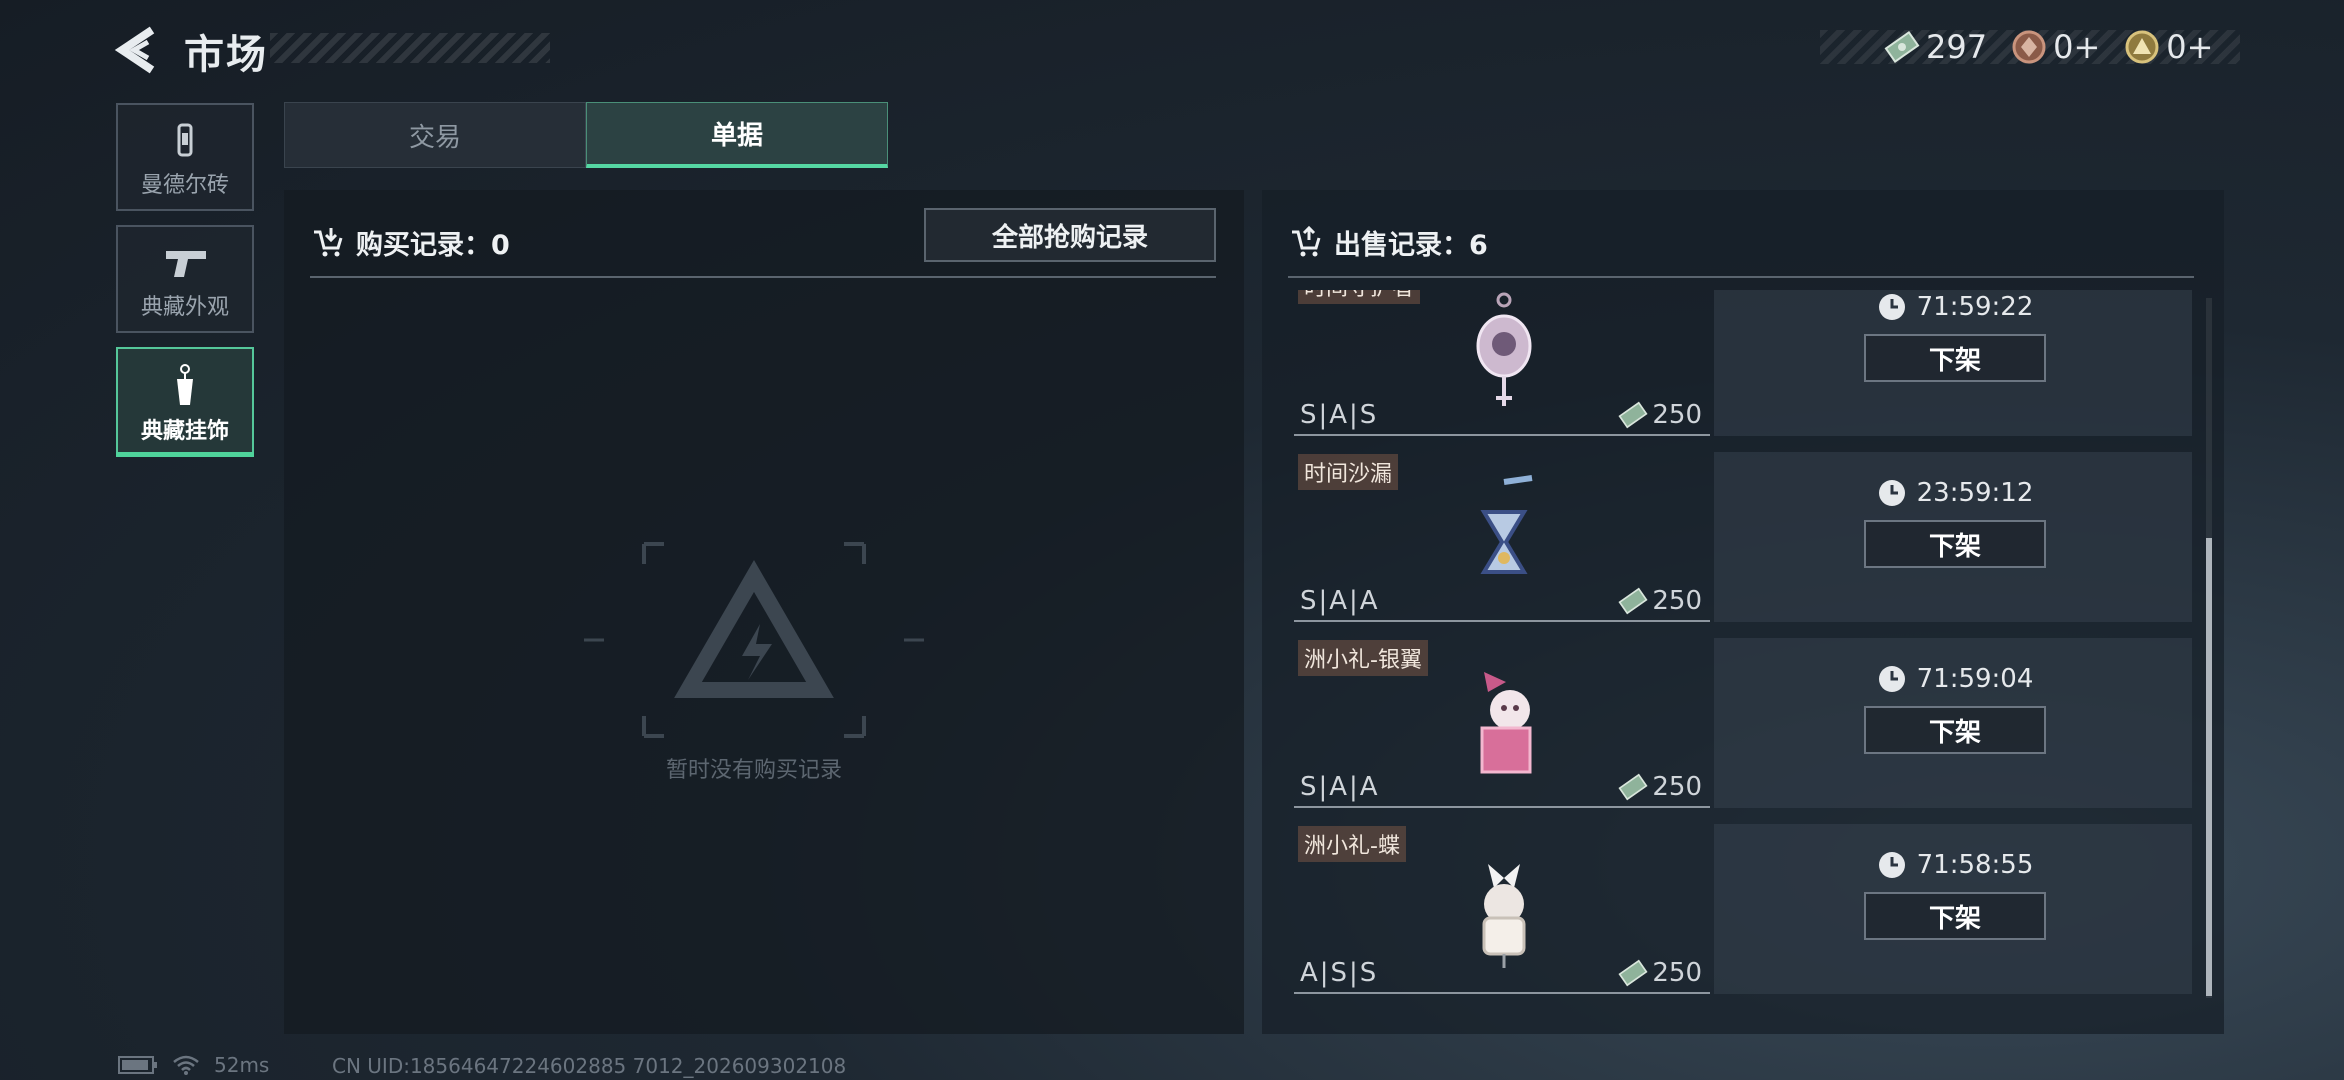  Describe the element at coordinates (1975, 307) in the screenshot. I see `listing-timer-value: 71:59:22` at that location.